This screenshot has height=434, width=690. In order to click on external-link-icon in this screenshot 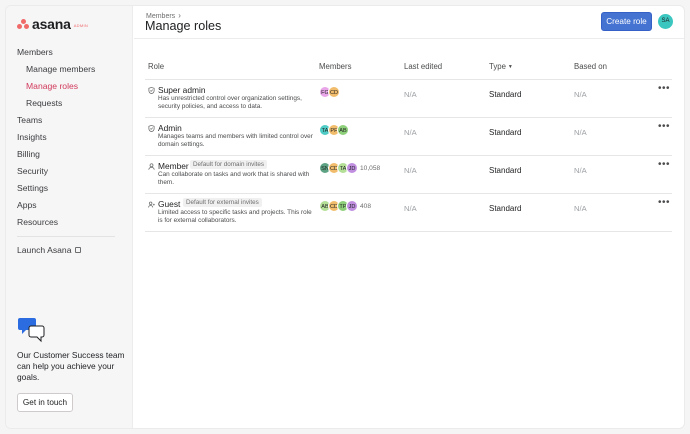, I will do `click(78, 249)`.